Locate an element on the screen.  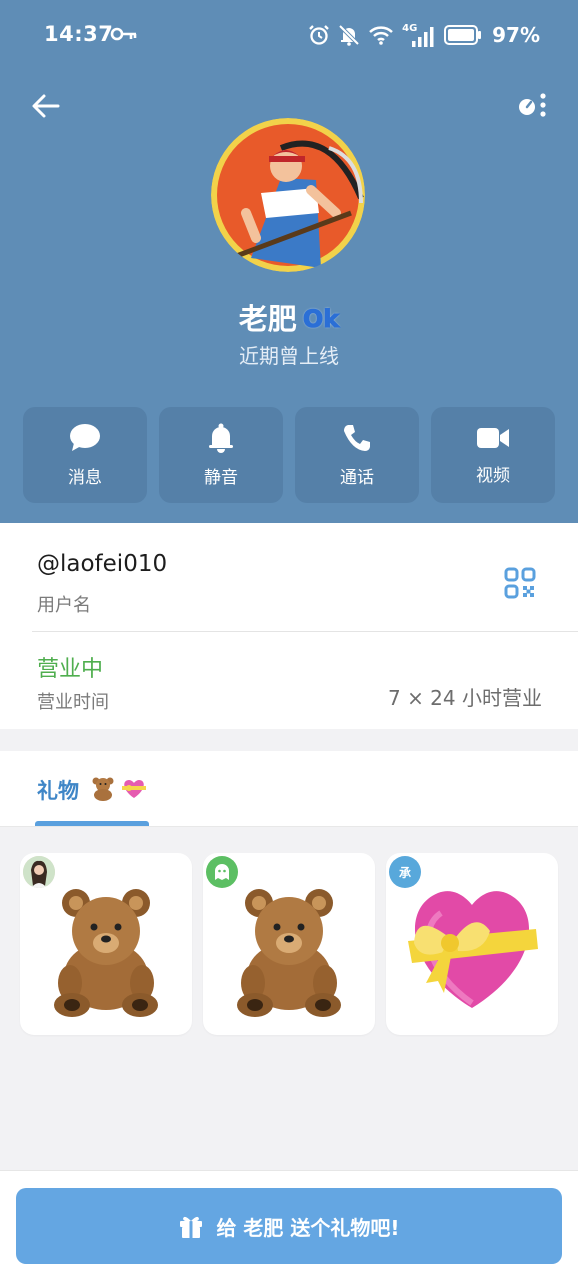
username-label: 用户名 is located at coordinates (64, 605).